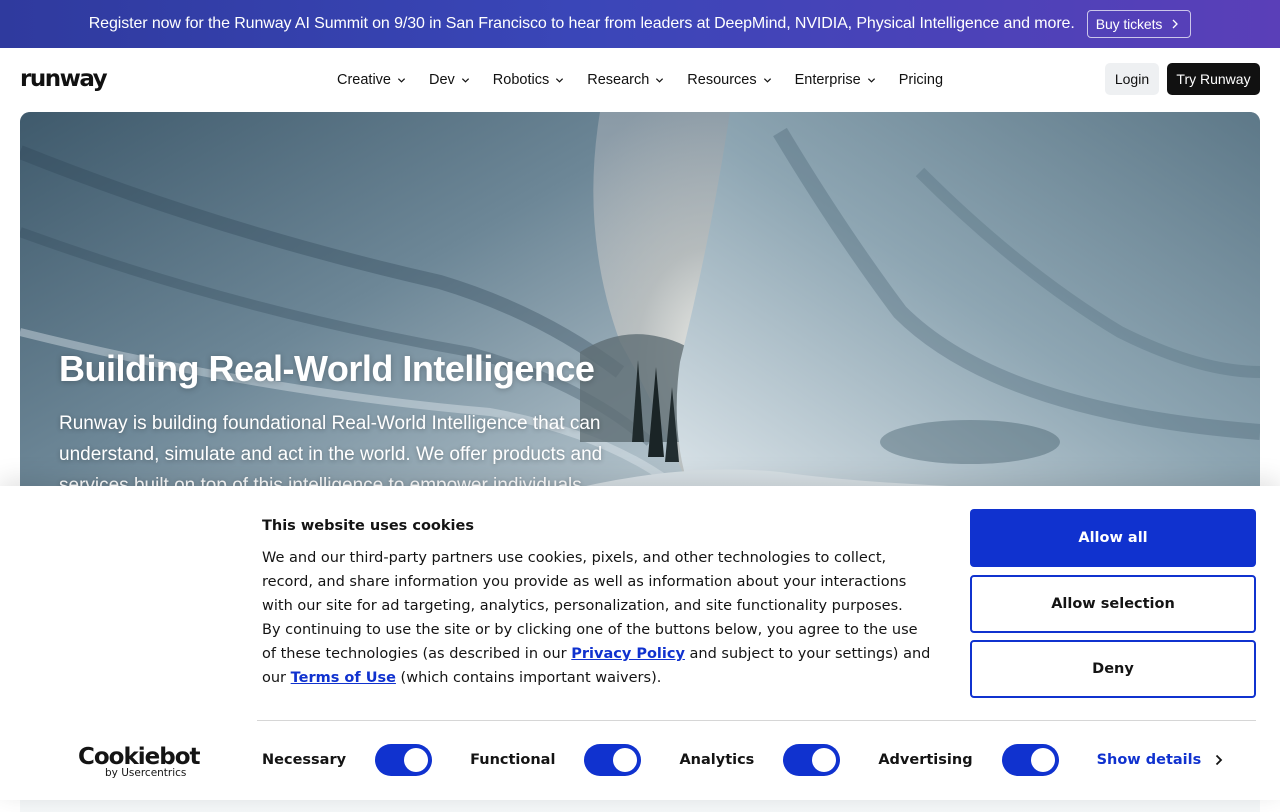  What do you see at coordinates (327, 368) in the screenshot?
I see `hero-title: Building Real-World Intelligence` at bounding box center [327, 368].